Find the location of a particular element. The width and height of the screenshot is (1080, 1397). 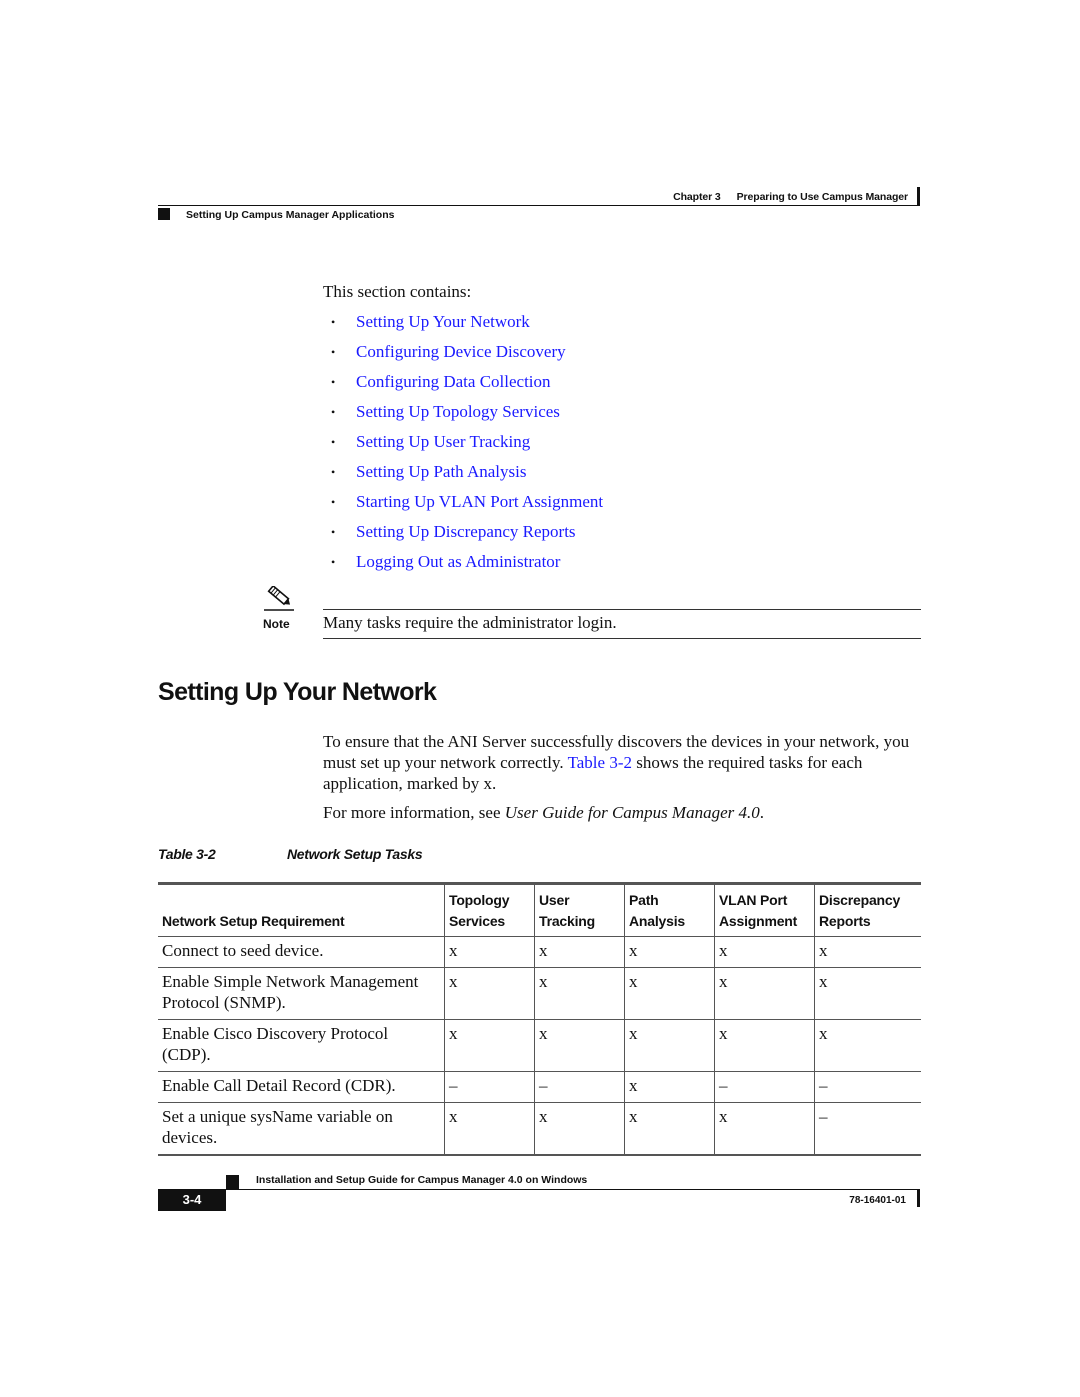

link-setting-up-discrepancy-reports: Setting Up Discrepancy Reports is located at coordinates (466, 536).